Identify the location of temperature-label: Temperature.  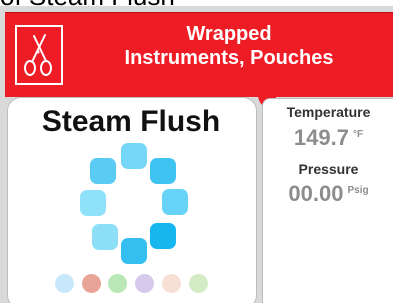
(328, 112).